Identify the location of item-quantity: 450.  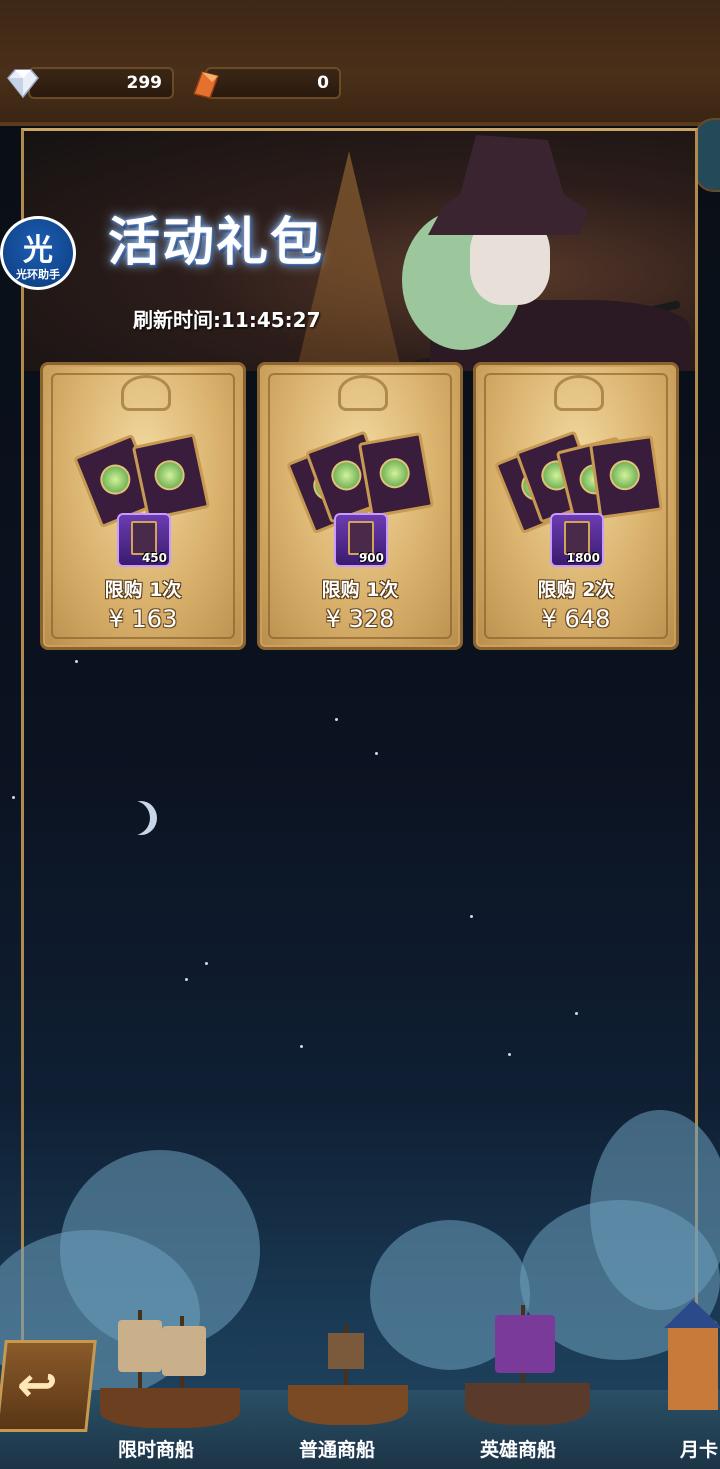
(154, 558).